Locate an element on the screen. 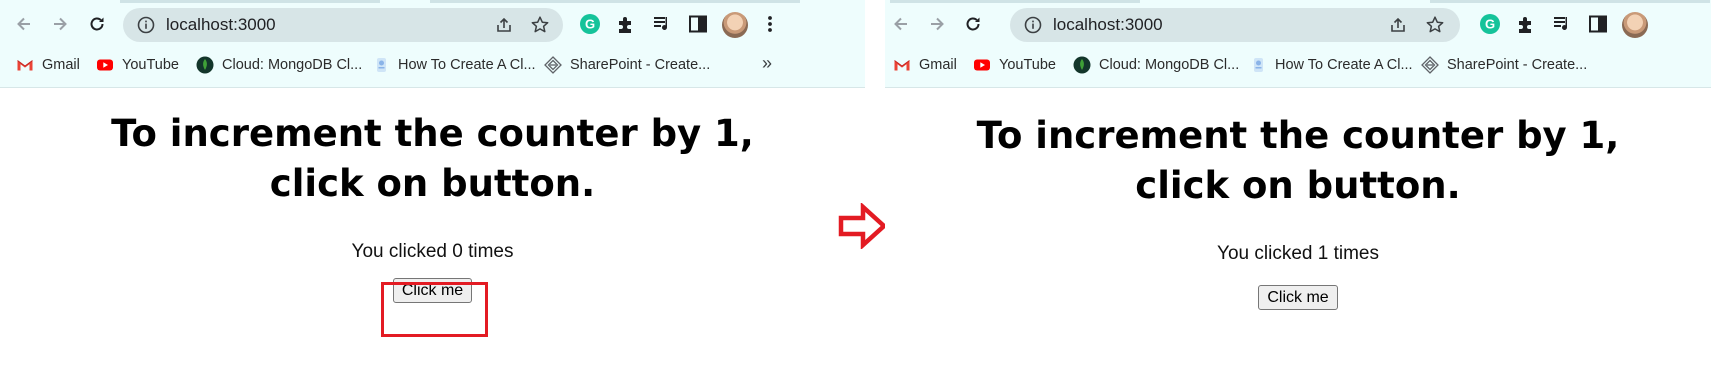 This screenshot has width=1711, height=369. click-highlight-box is located at coordinates (434, 309).